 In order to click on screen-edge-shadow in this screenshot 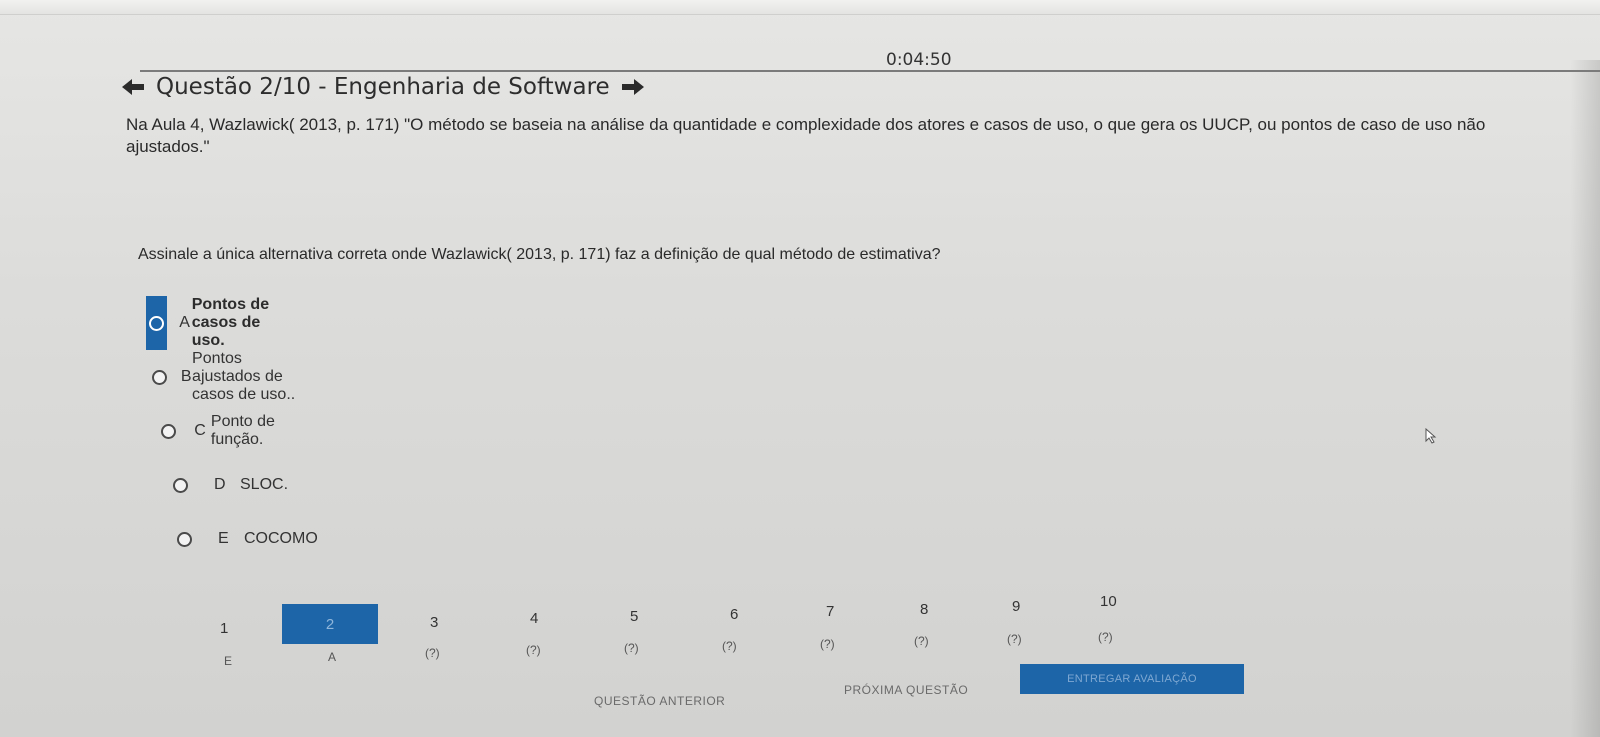, I will do `click(1585, 398)`.